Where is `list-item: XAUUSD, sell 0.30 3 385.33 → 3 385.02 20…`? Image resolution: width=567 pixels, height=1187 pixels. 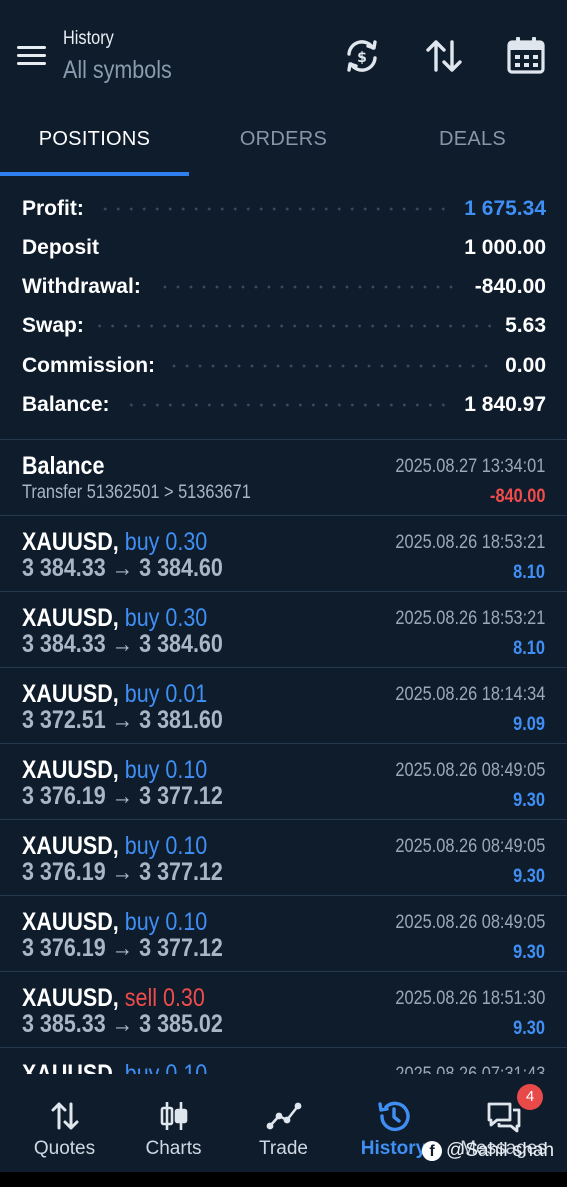 list-item: XAUUSD, sell 0.30 3 385.33 → 3 385.02 20… is located at coordinates (283, 1010).